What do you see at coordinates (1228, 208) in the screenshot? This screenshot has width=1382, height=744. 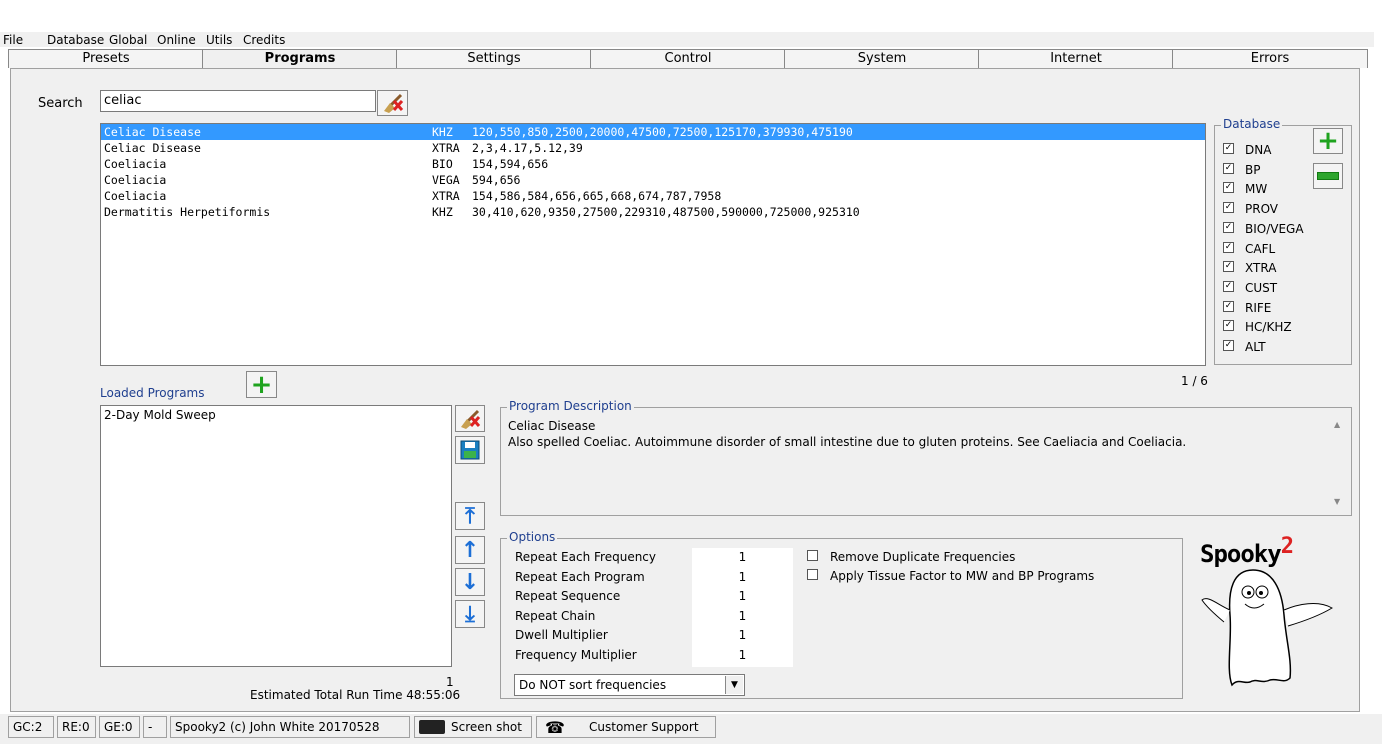 I see `db-checkbox-prov: ✓` at bounding box center [1228, 208].